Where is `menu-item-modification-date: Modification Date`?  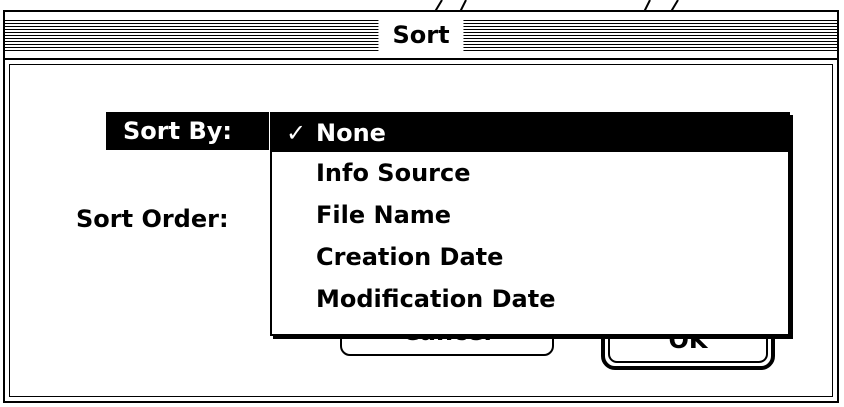
menu-item-modification-date: Modification Date is located at coordinates (530, 299).